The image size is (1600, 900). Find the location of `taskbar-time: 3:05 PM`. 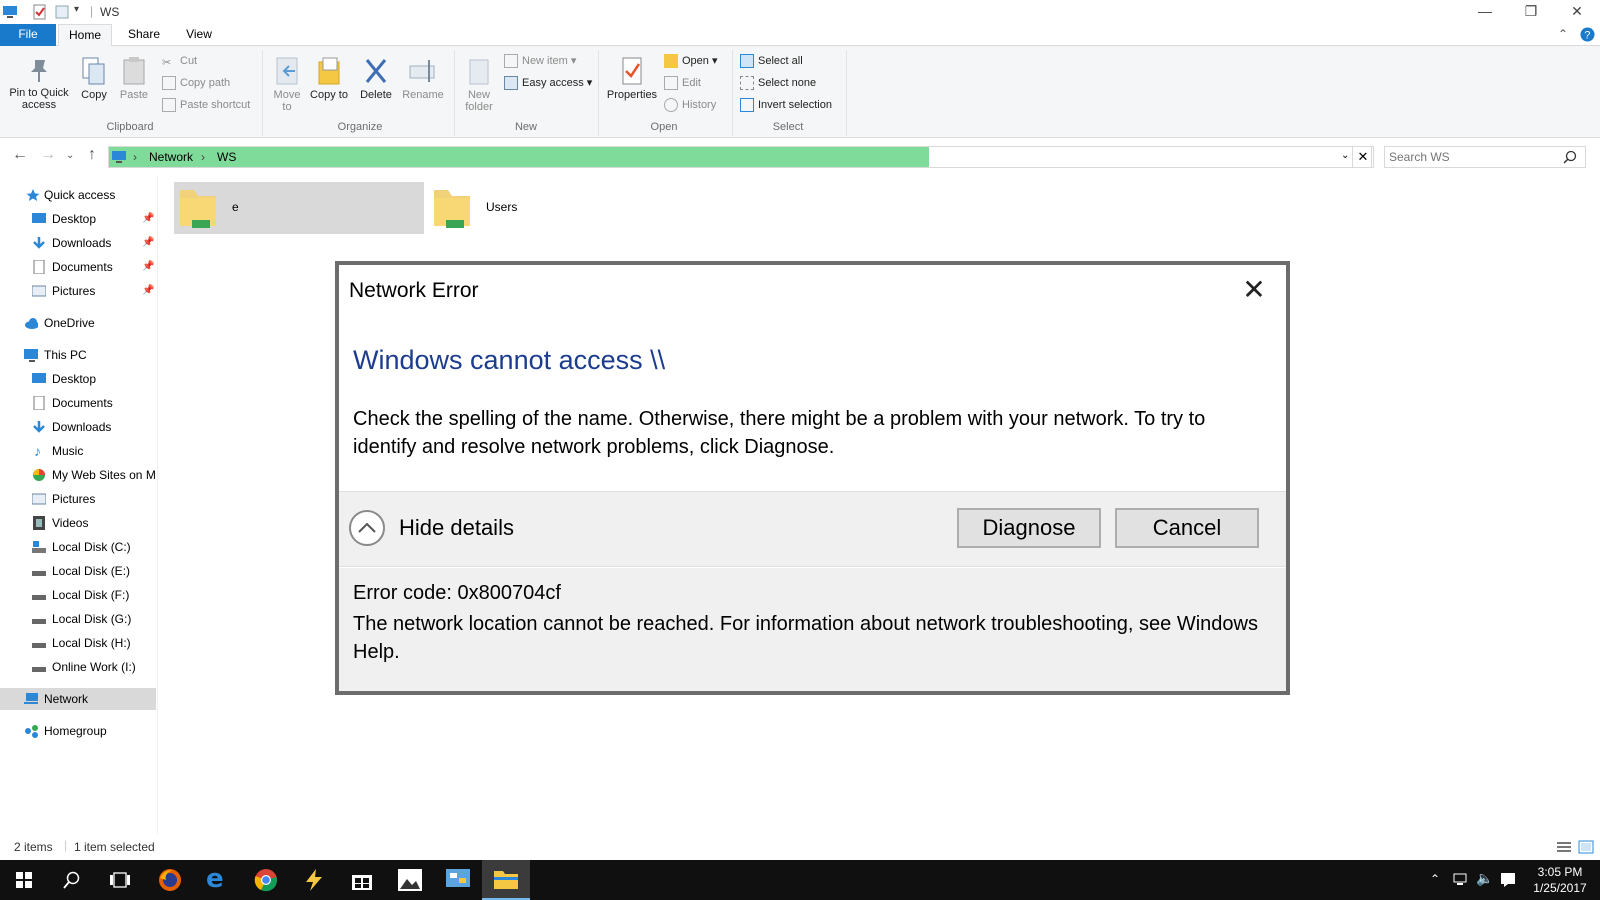

taskbar-time: 3:05 PM is located at coordinates (1560, 872).